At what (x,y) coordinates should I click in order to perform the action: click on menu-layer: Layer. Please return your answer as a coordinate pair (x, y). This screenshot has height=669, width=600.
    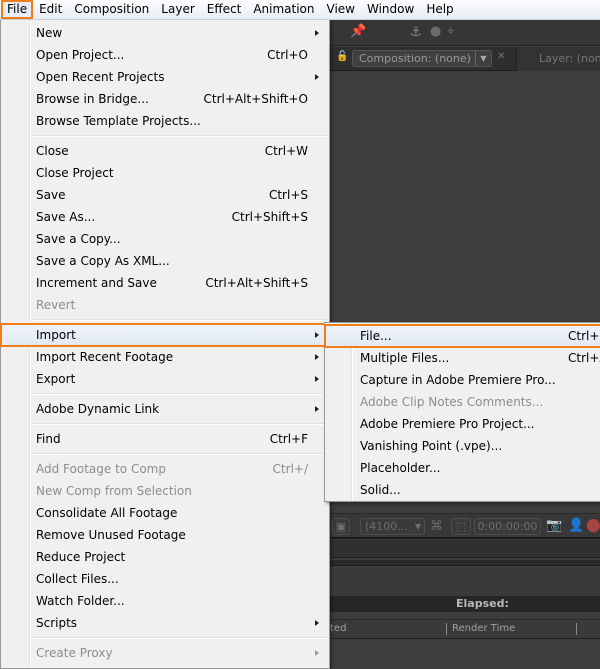
    Looking at the image, I should click on (177, 9).